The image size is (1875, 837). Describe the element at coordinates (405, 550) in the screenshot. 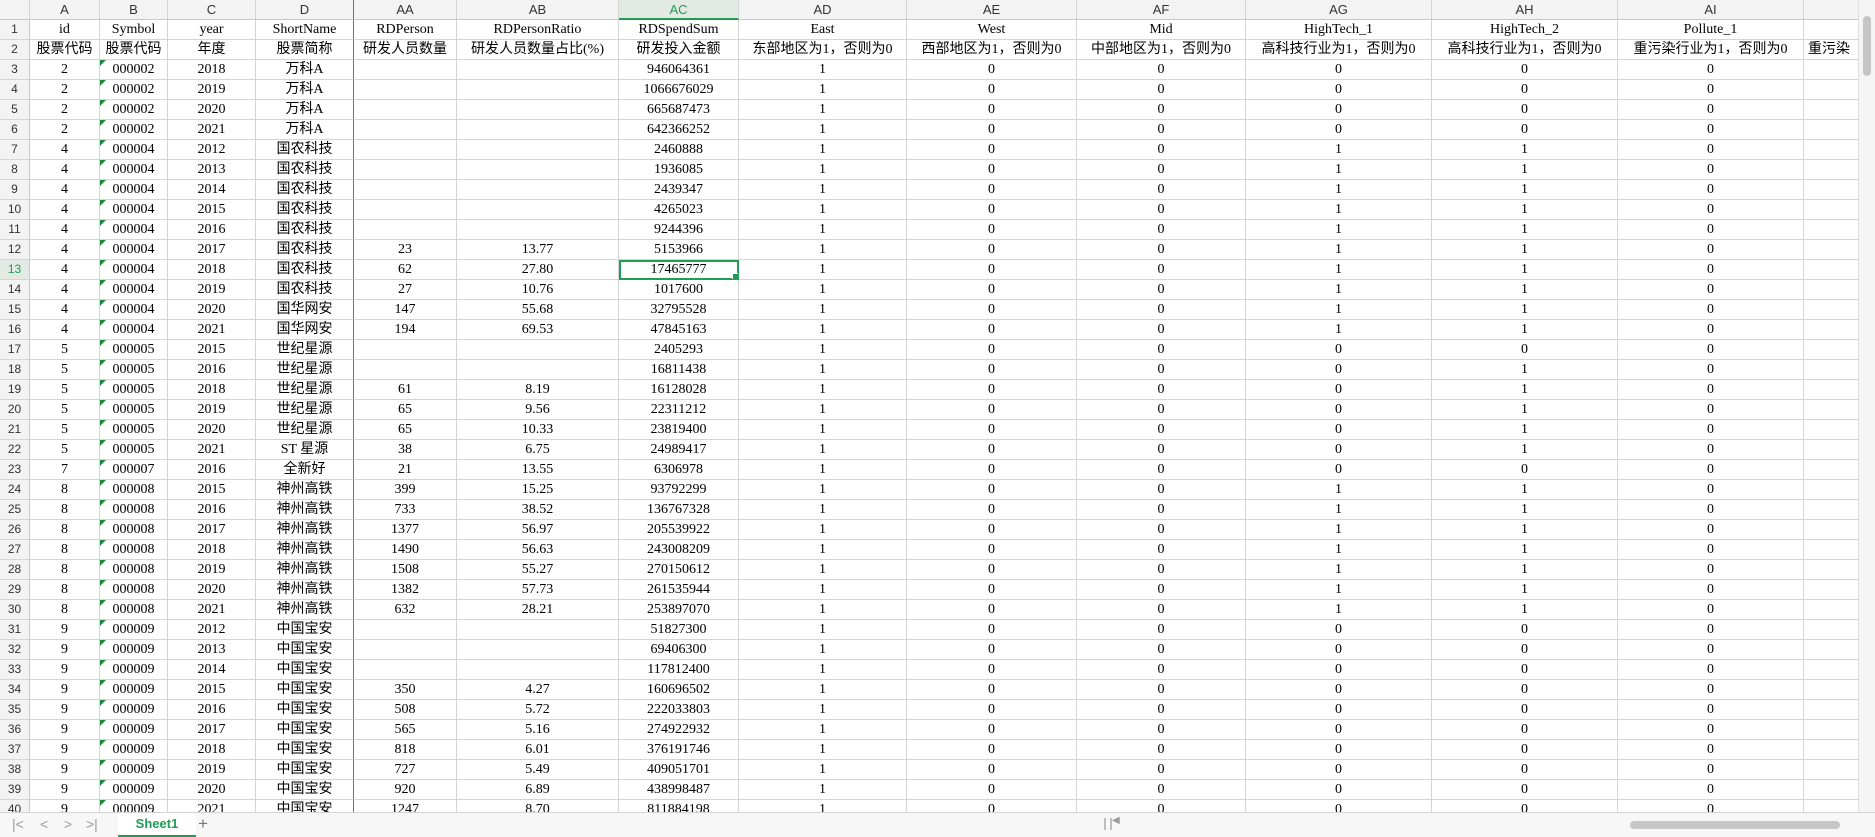

I see `table-cell: 1490` at that location.